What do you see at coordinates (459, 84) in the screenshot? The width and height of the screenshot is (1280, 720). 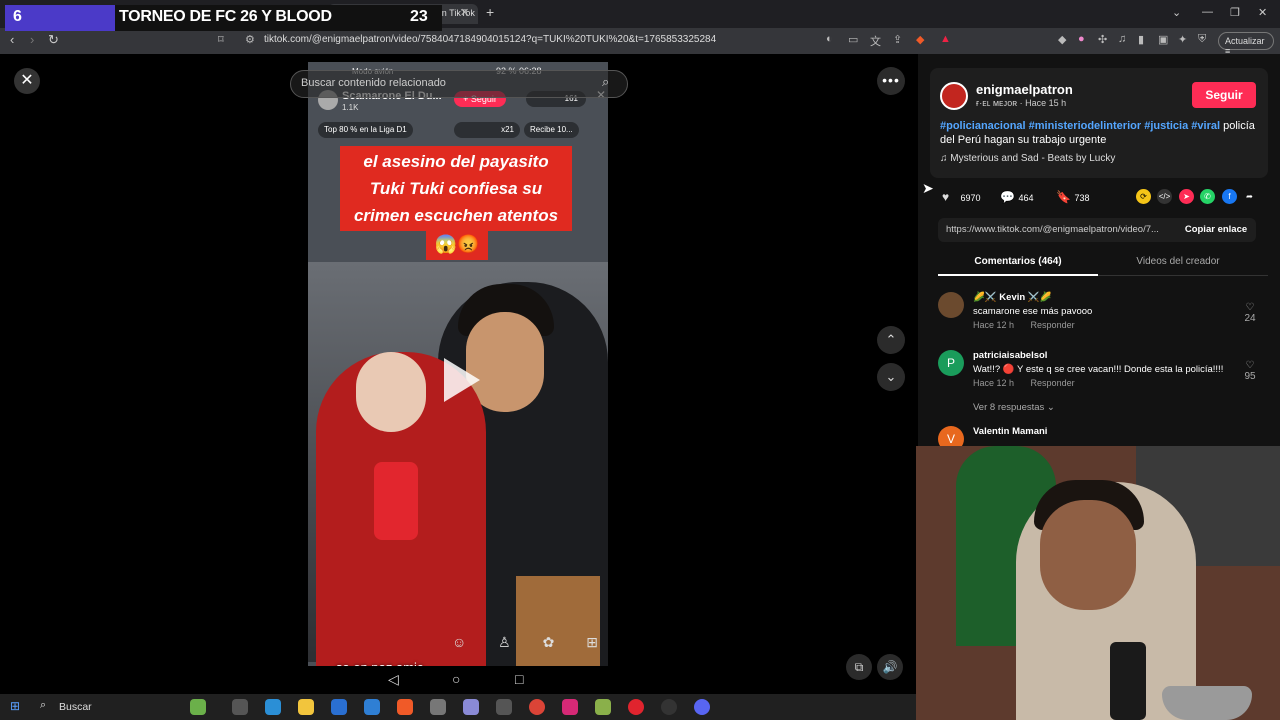 I see `related-search-input: Buscar contenido relacionado` at bounding box center [459, 84].